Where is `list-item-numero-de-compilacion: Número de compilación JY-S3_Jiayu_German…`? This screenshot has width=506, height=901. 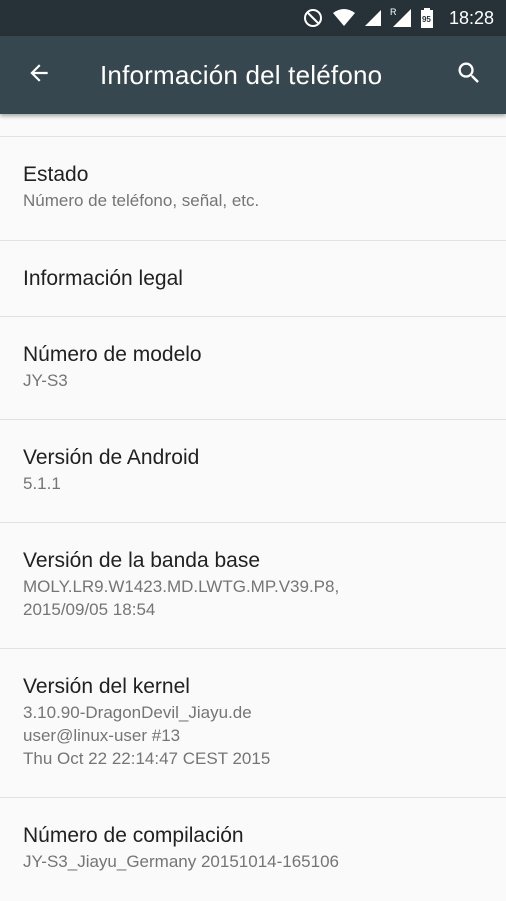
list-item-numero-de-compilacion: Número de compilación JY-S3_Jiayu_German… is located at coordinates (253, 849).